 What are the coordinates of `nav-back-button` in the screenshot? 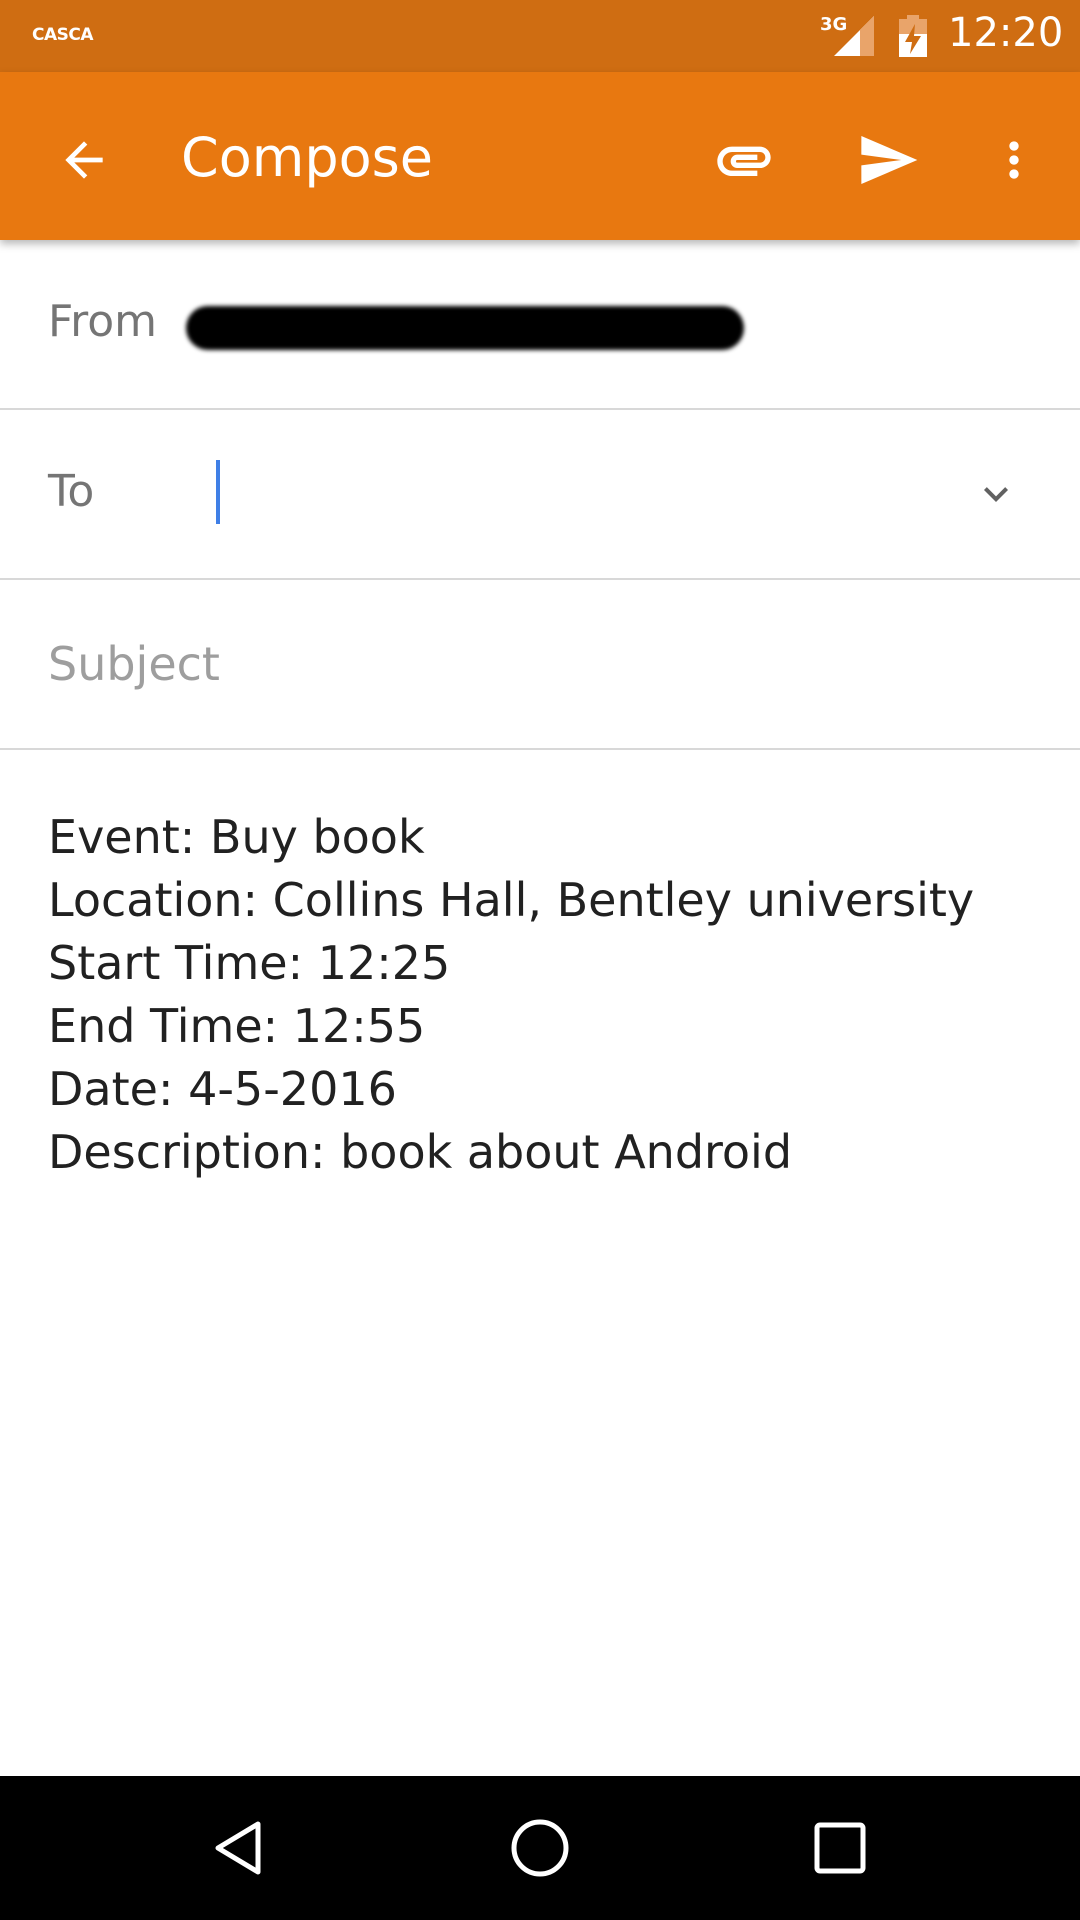 It's located at (240, 1848).